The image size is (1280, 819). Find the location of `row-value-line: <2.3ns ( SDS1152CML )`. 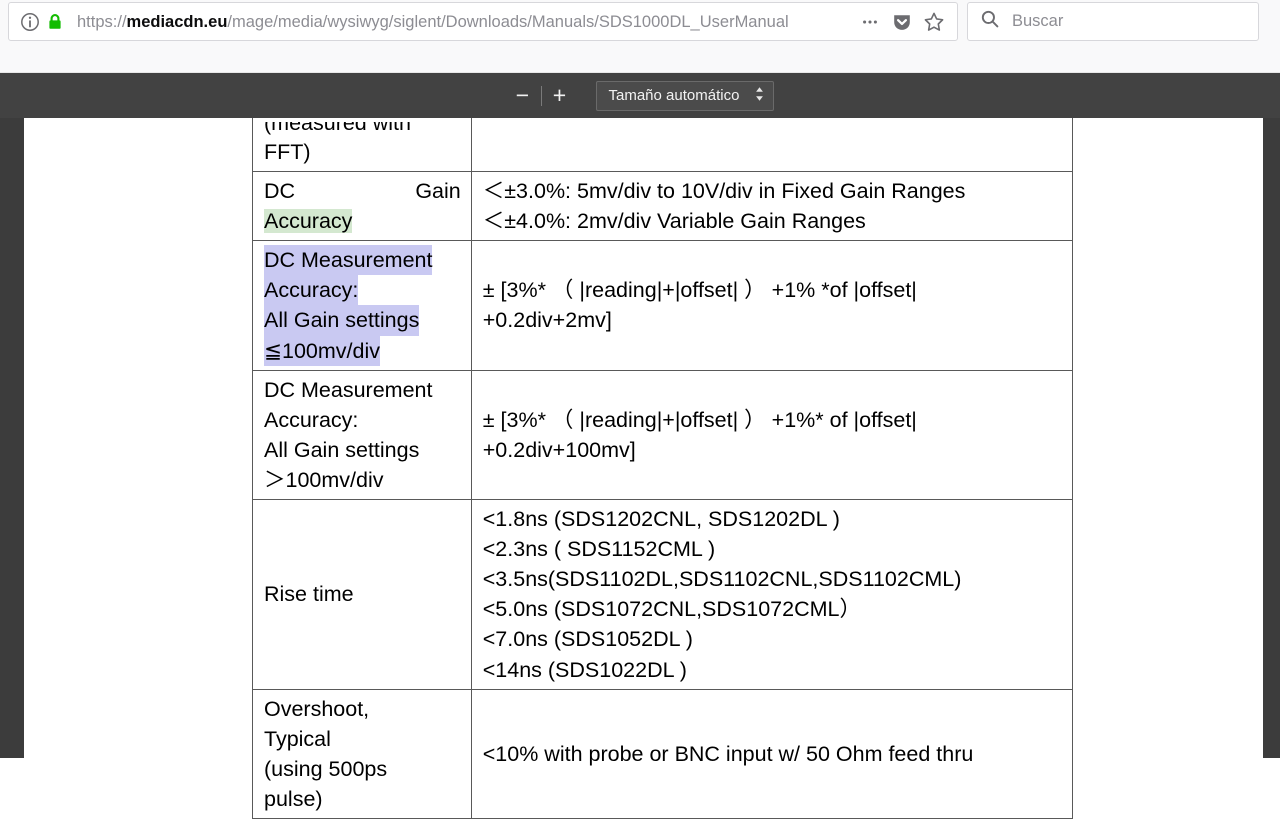

row-value-line: <2.3ns ( SDS1152CML ) is located at coordinates (599, 549).